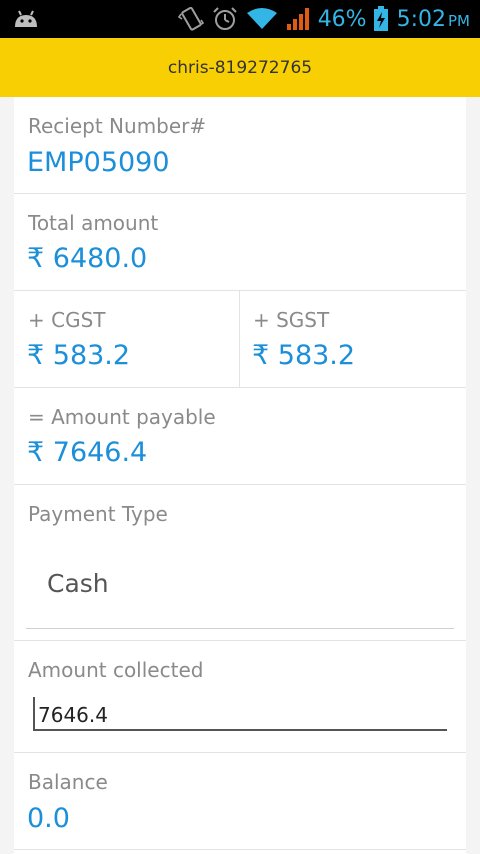 The image size is (480, 854). What do you see at coordinates (342, 19) in the screenshot?
I see `battery-percent: 46%` at bounding box center [342, 19].